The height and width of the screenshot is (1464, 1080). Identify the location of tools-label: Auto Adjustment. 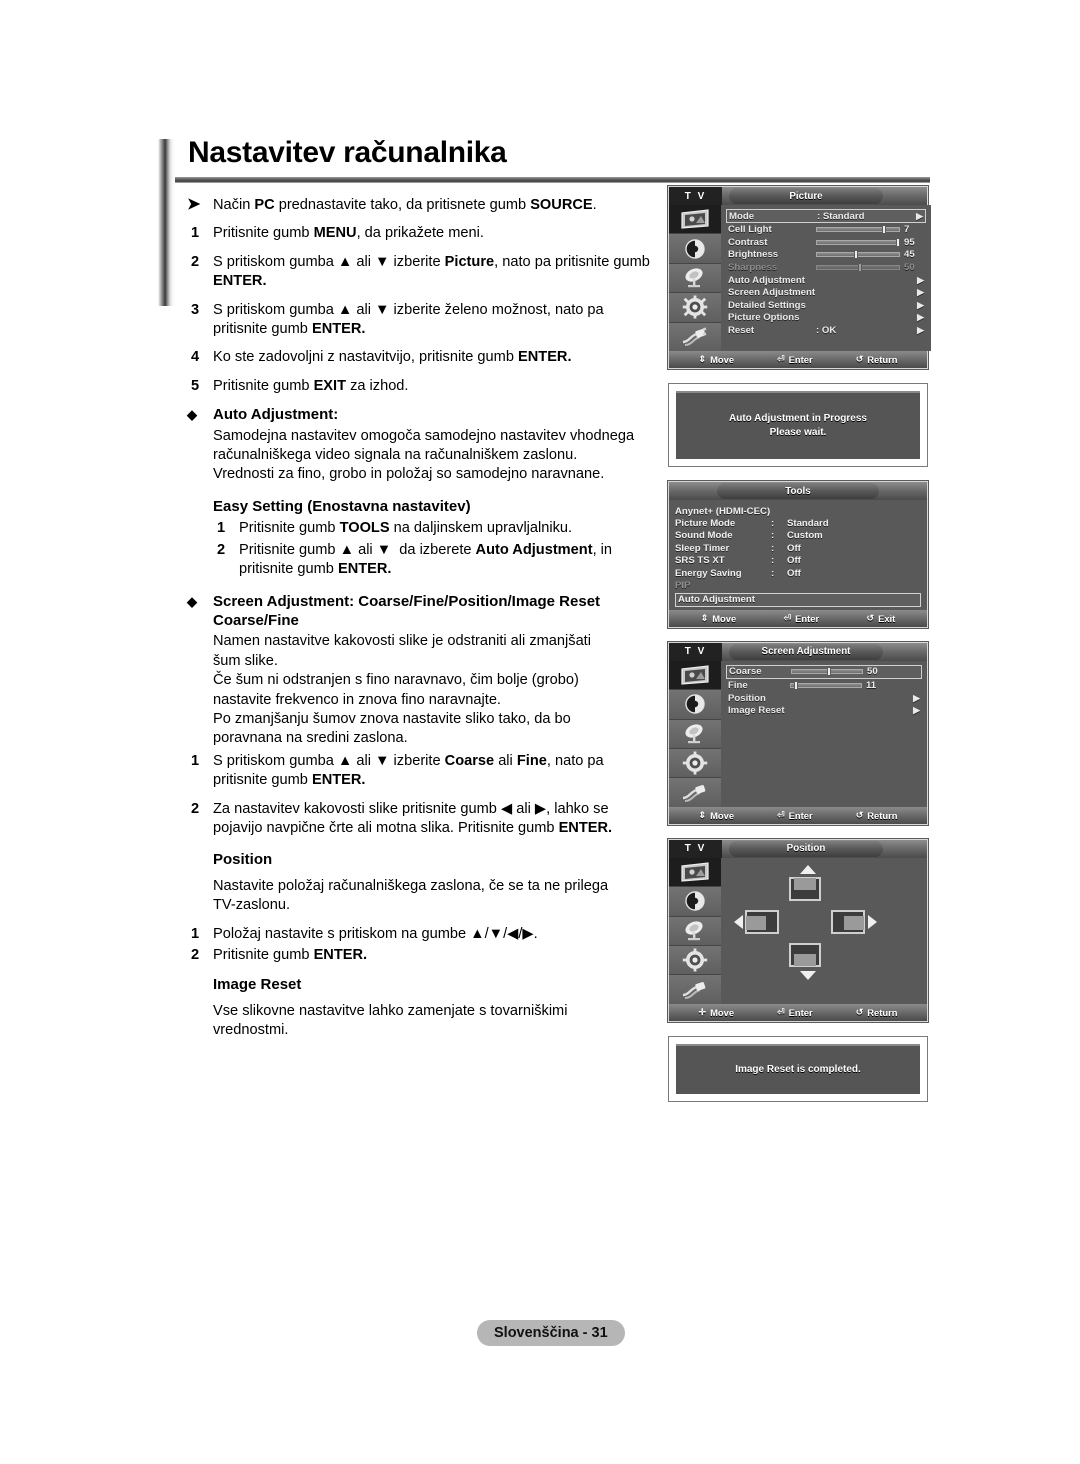
(716, 600).